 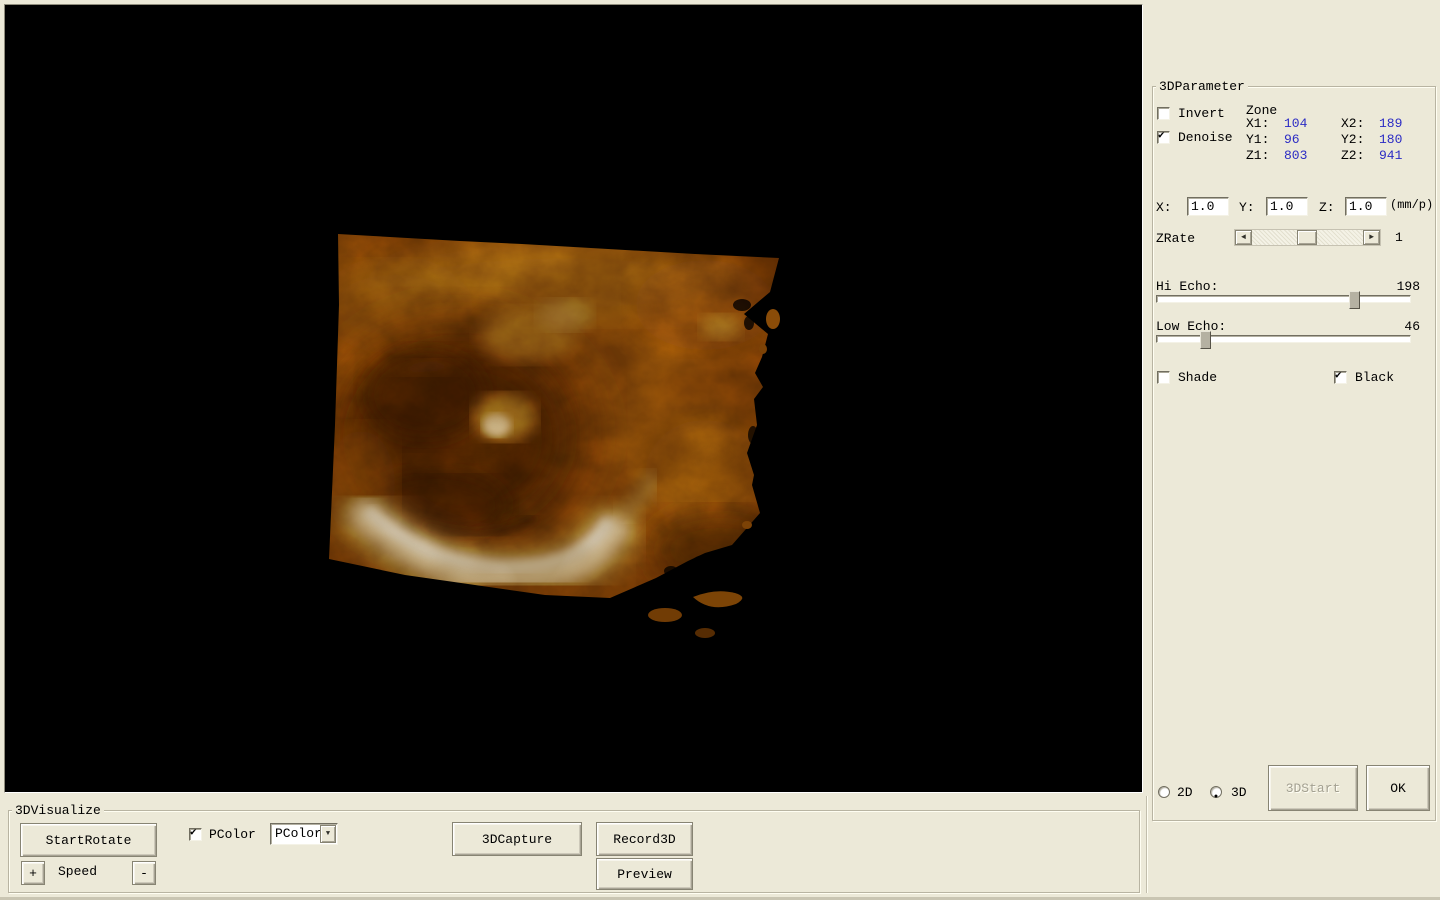 I want to click on zone-x2-label: X2:, so click(x=1353, y=123).